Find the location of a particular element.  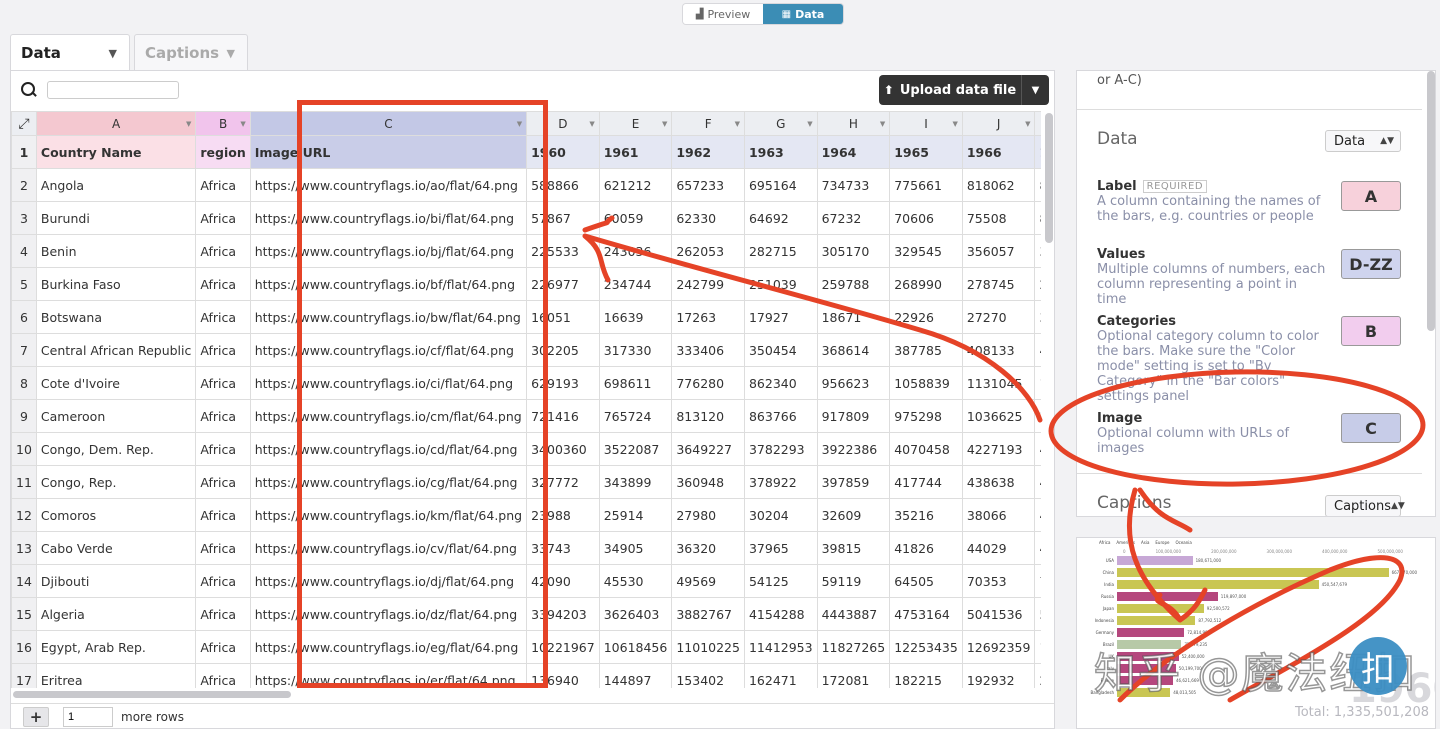

header-cell: 1966 is located at coordinates (998, 152).